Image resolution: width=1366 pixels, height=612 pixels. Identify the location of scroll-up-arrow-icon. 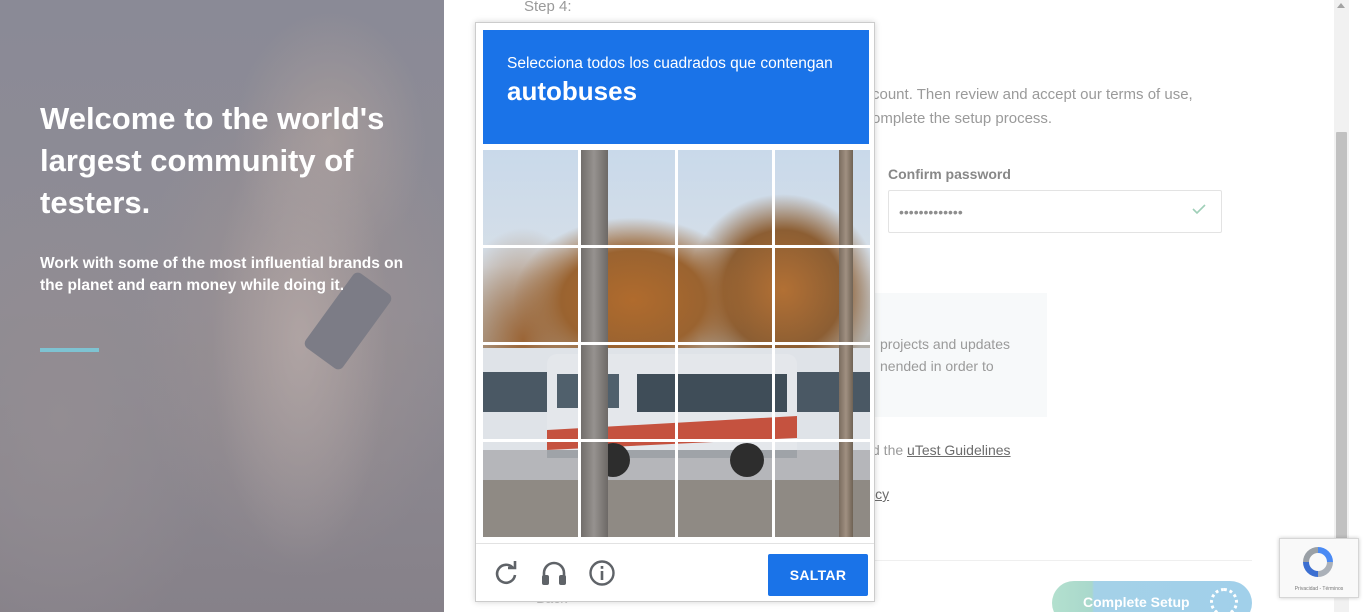
(1341, 5).